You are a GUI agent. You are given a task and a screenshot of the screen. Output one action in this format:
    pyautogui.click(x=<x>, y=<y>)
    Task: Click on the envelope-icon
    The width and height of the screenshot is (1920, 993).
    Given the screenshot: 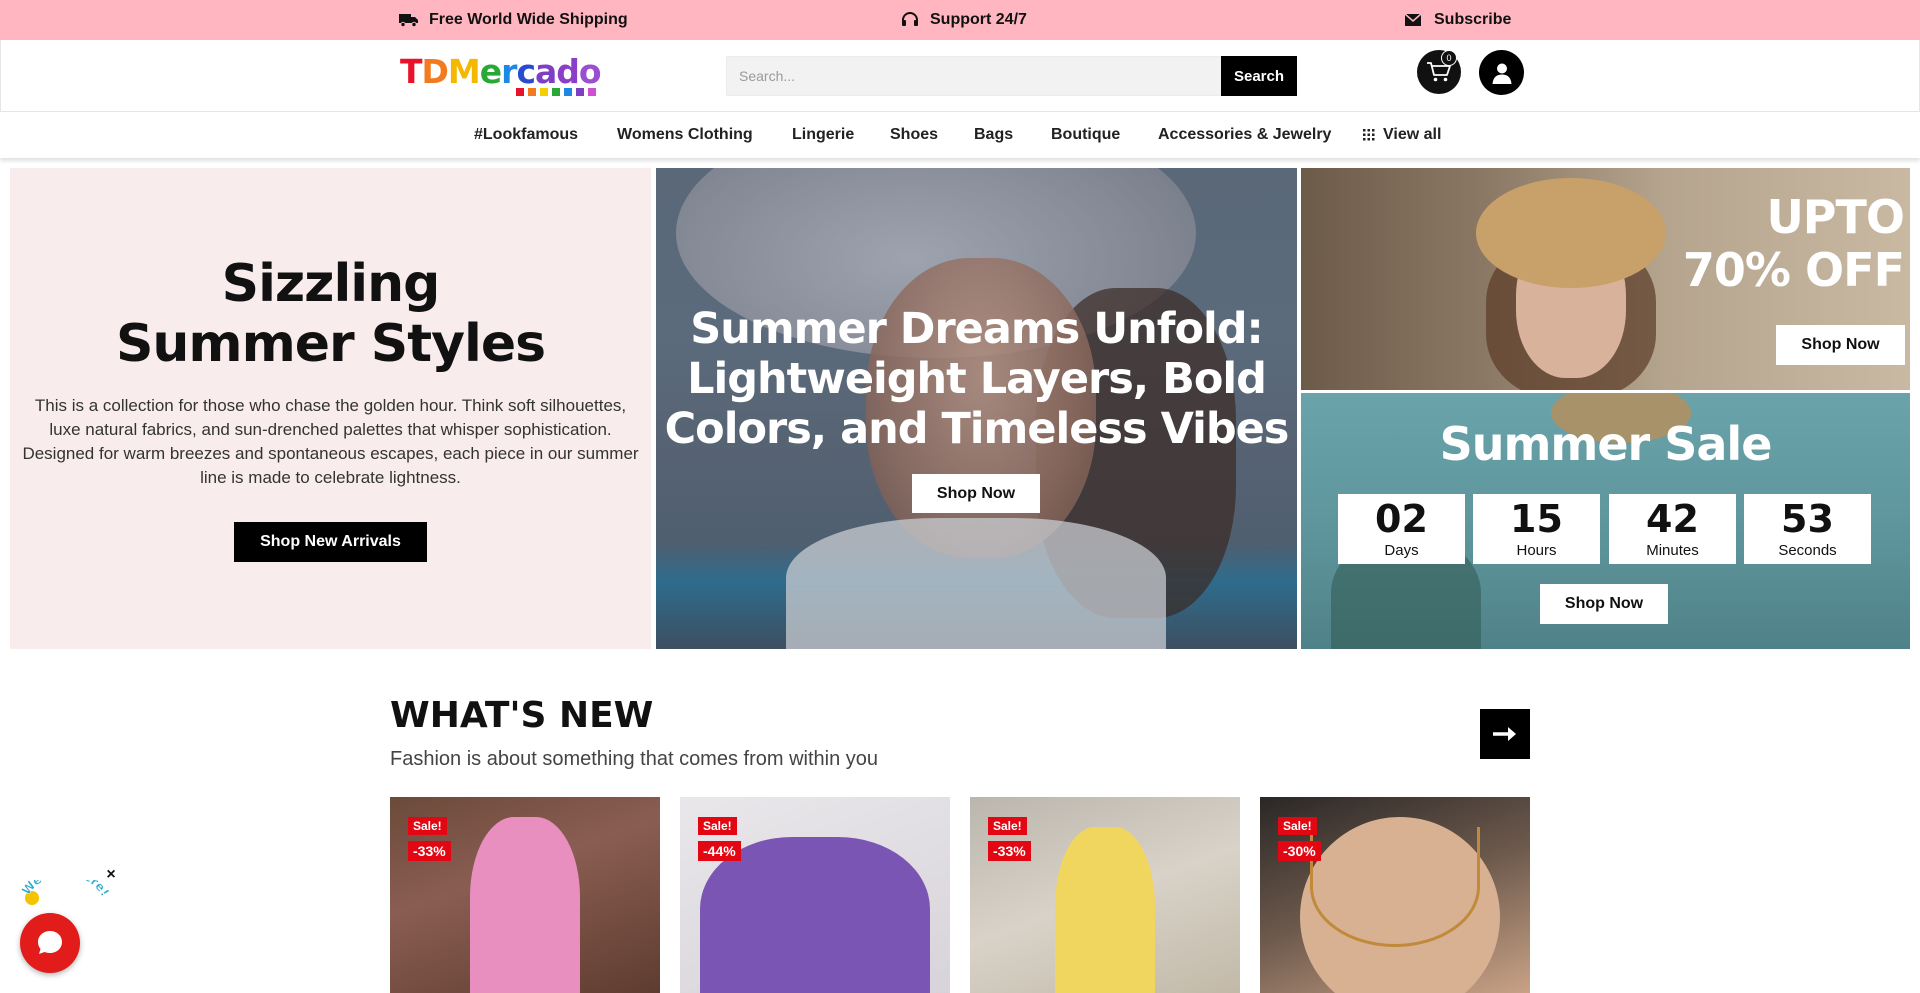 What is the action you would take?
    pyautogui.click(x=1413, y=19)
    